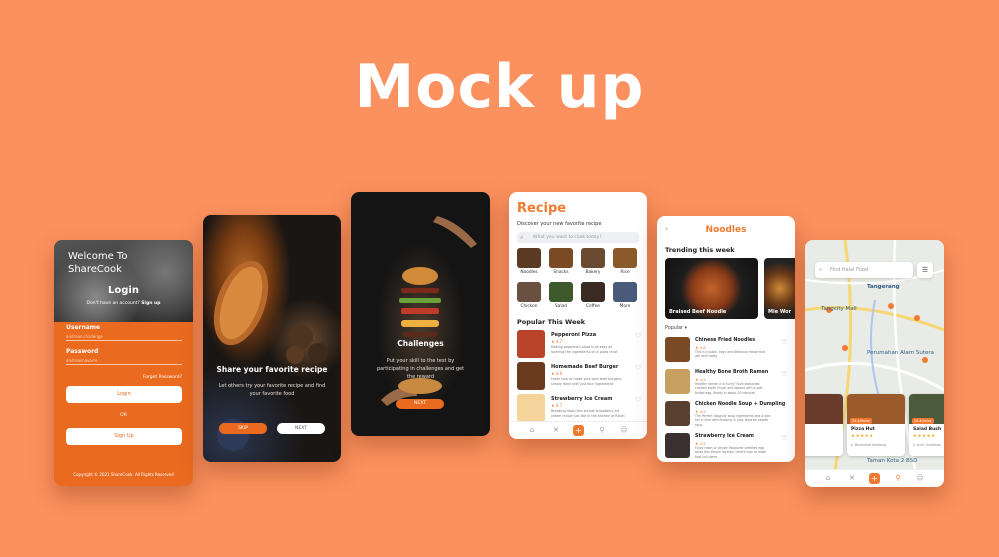 Image resolution: width=999 pixels, height=557 pixels. What do you see at coordinates (150, 303) in the screenshot?
I see `signup-link: Sign up` at bounding box center [150, 303].